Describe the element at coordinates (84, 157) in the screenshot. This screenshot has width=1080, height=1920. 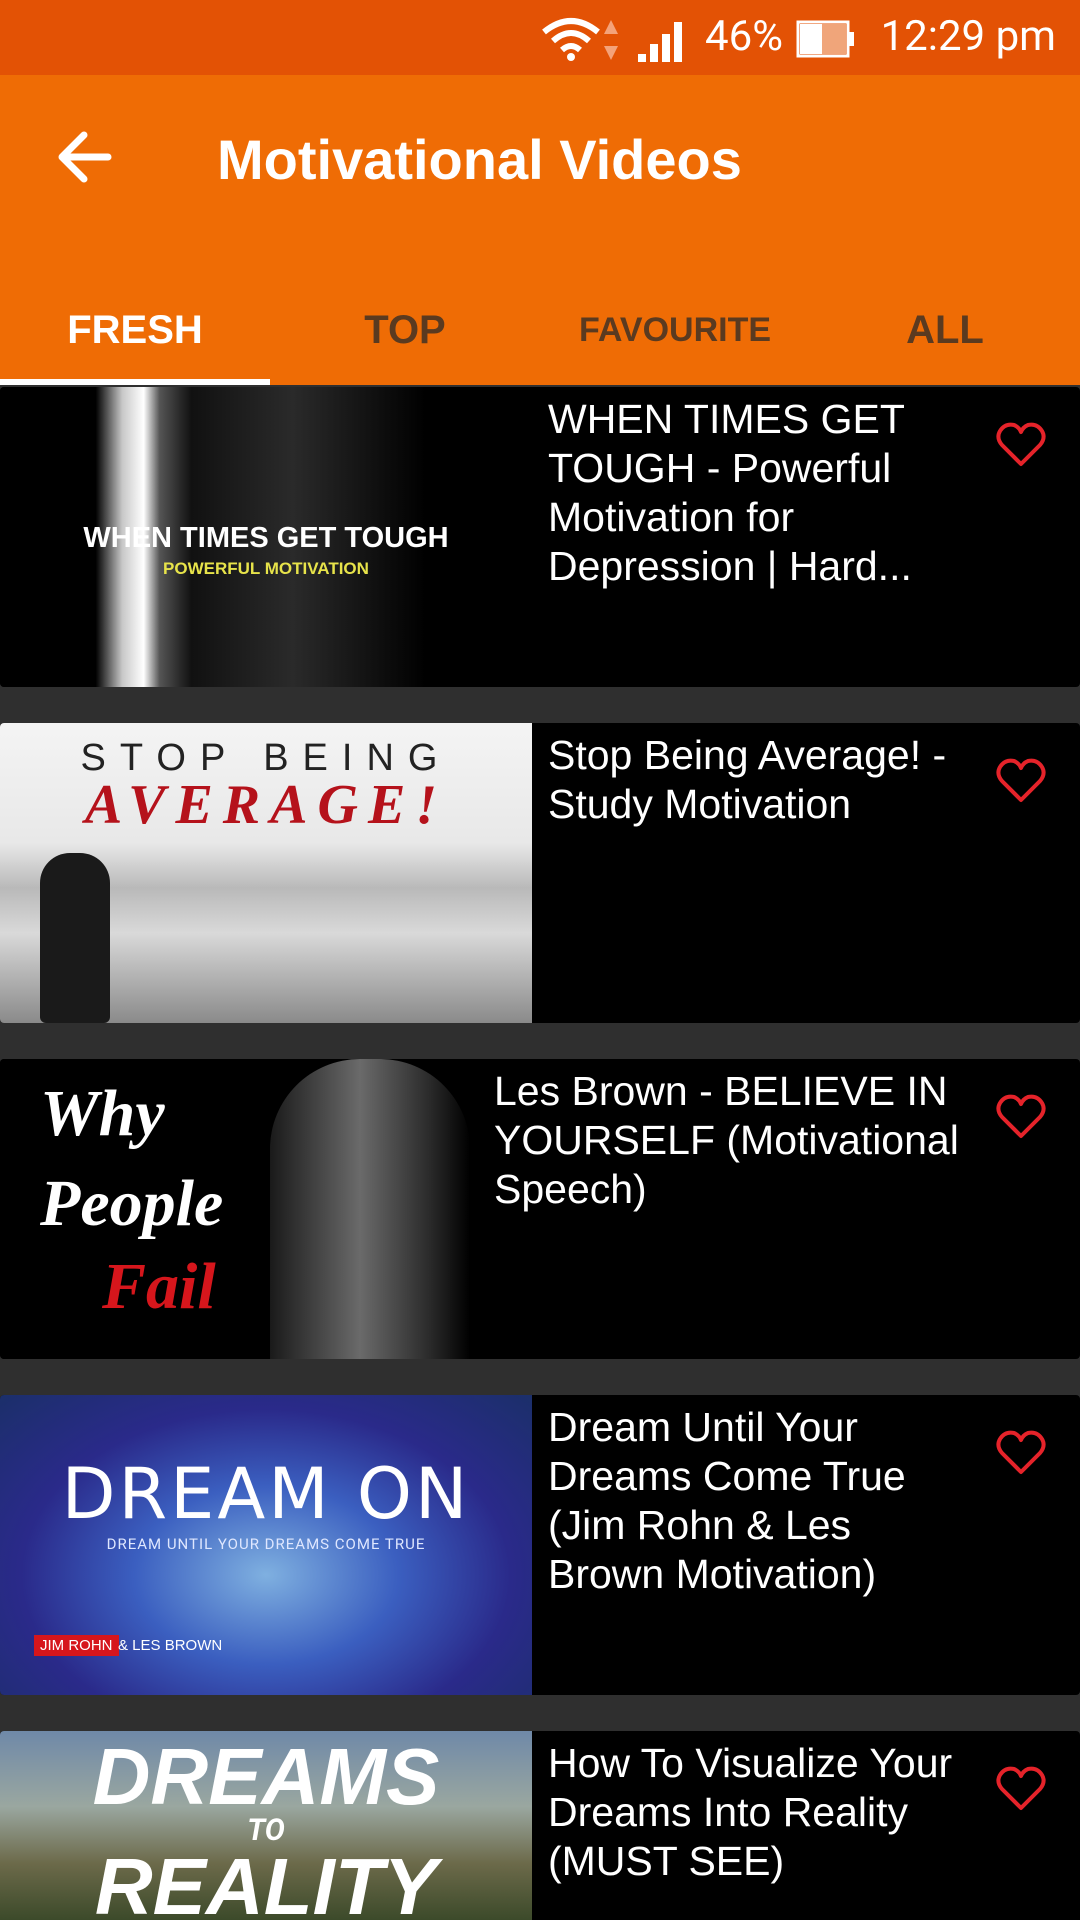
I see `back-arrow-icon` at that location.